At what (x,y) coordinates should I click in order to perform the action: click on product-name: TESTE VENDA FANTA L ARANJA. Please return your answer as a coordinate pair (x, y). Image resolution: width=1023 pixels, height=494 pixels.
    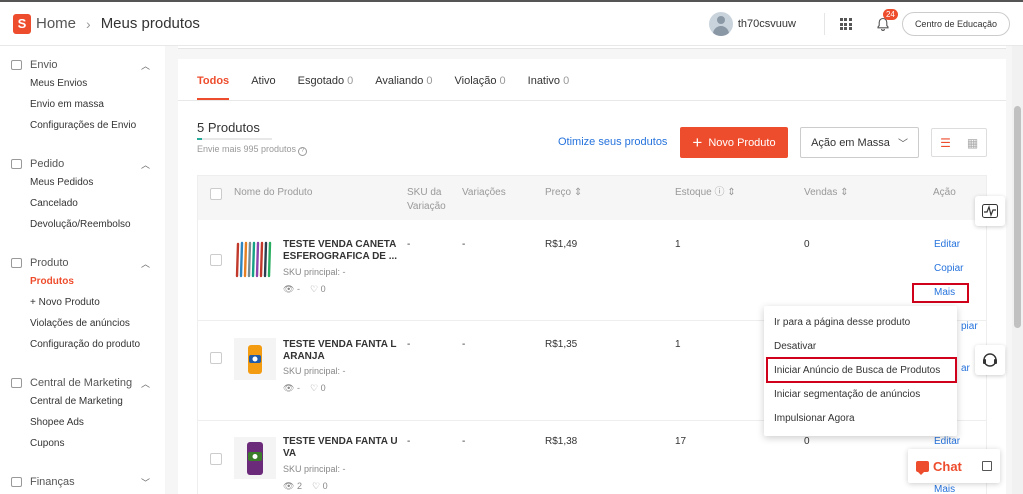
    Looking at the image, I should click on (341, 351).